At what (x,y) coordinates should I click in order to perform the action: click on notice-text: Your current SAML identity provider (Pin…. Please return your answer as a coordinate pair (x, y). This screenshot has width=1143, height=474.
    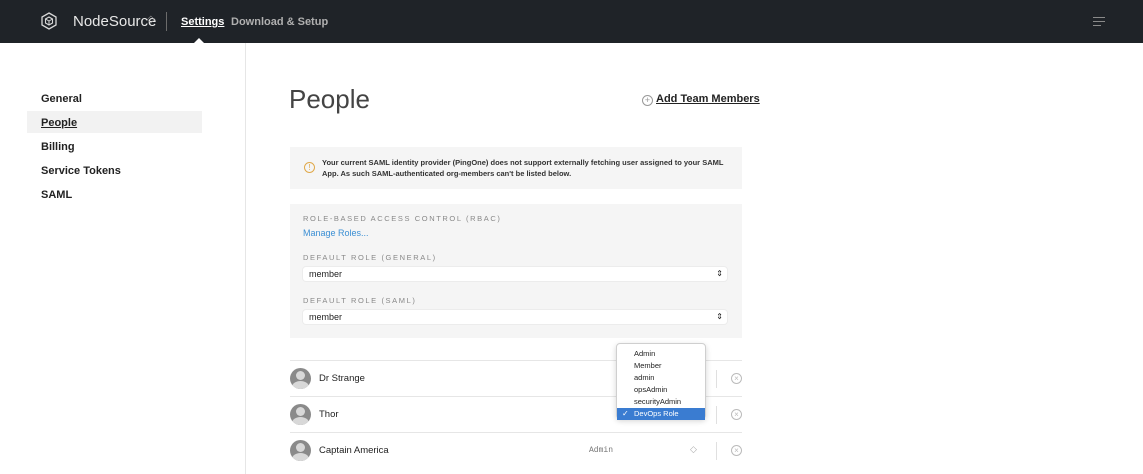
    Looking at the image, I should click on (523, 168).